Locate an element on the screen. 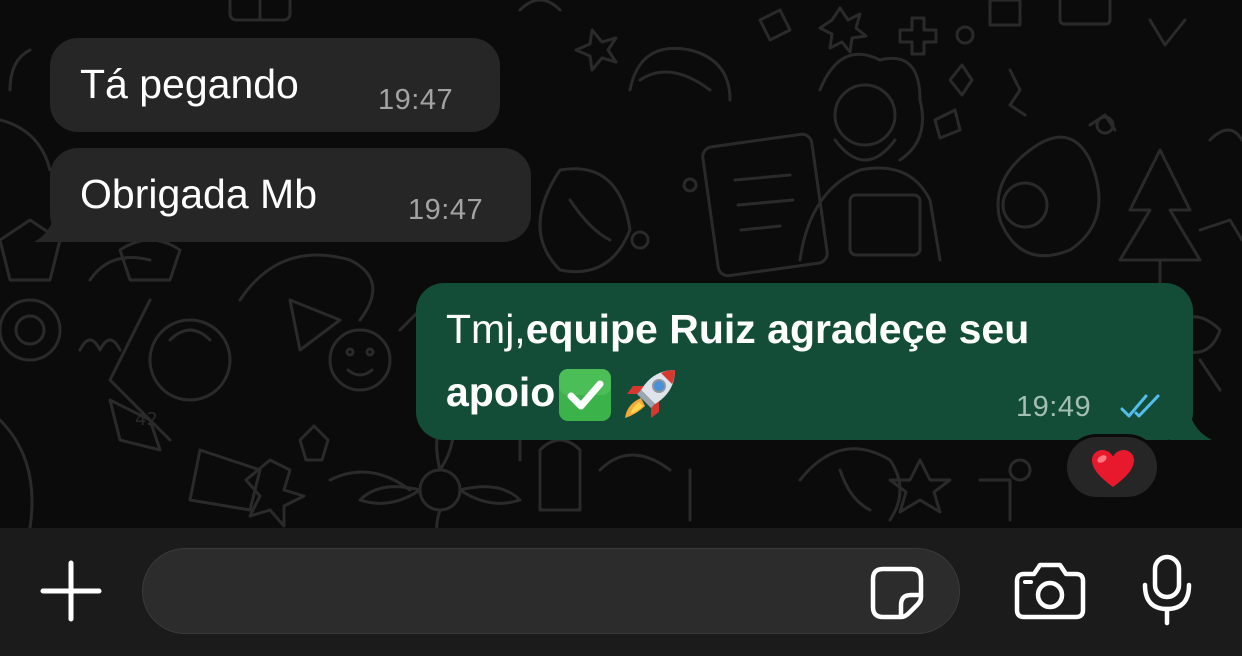 This screenshot has width=1242, height=656. rocket-emoji is located at coordinates (650, 394).